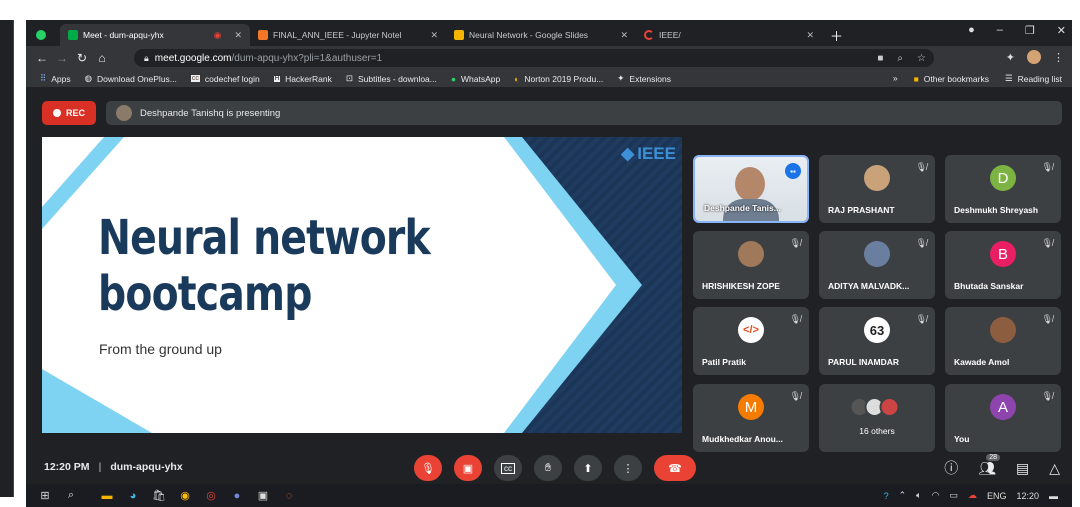 This screenshot has height=507, width=1080. Describe the element at coordinates (836, 35) in the screenshot. I see `new-tab-button: ＋` at that location.